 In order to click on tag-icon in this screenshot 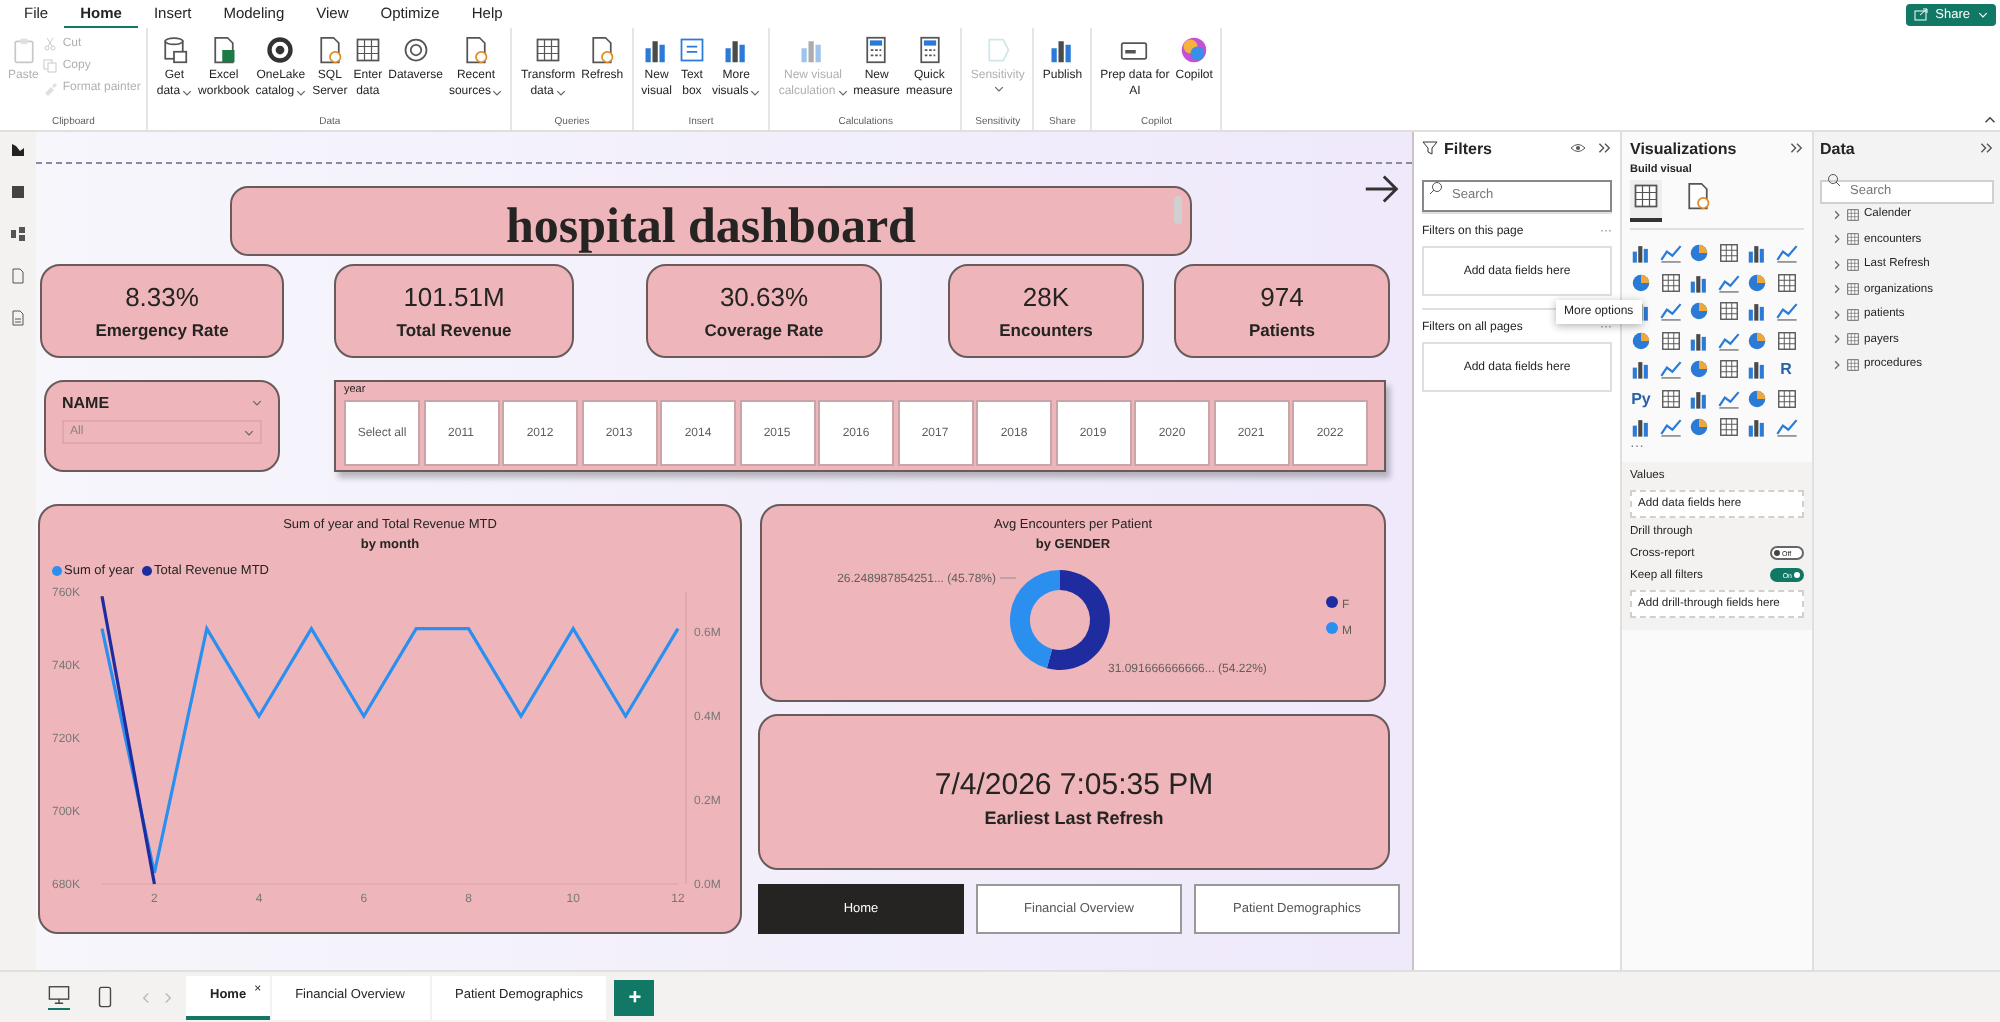, I will do `click(997, 50)`.